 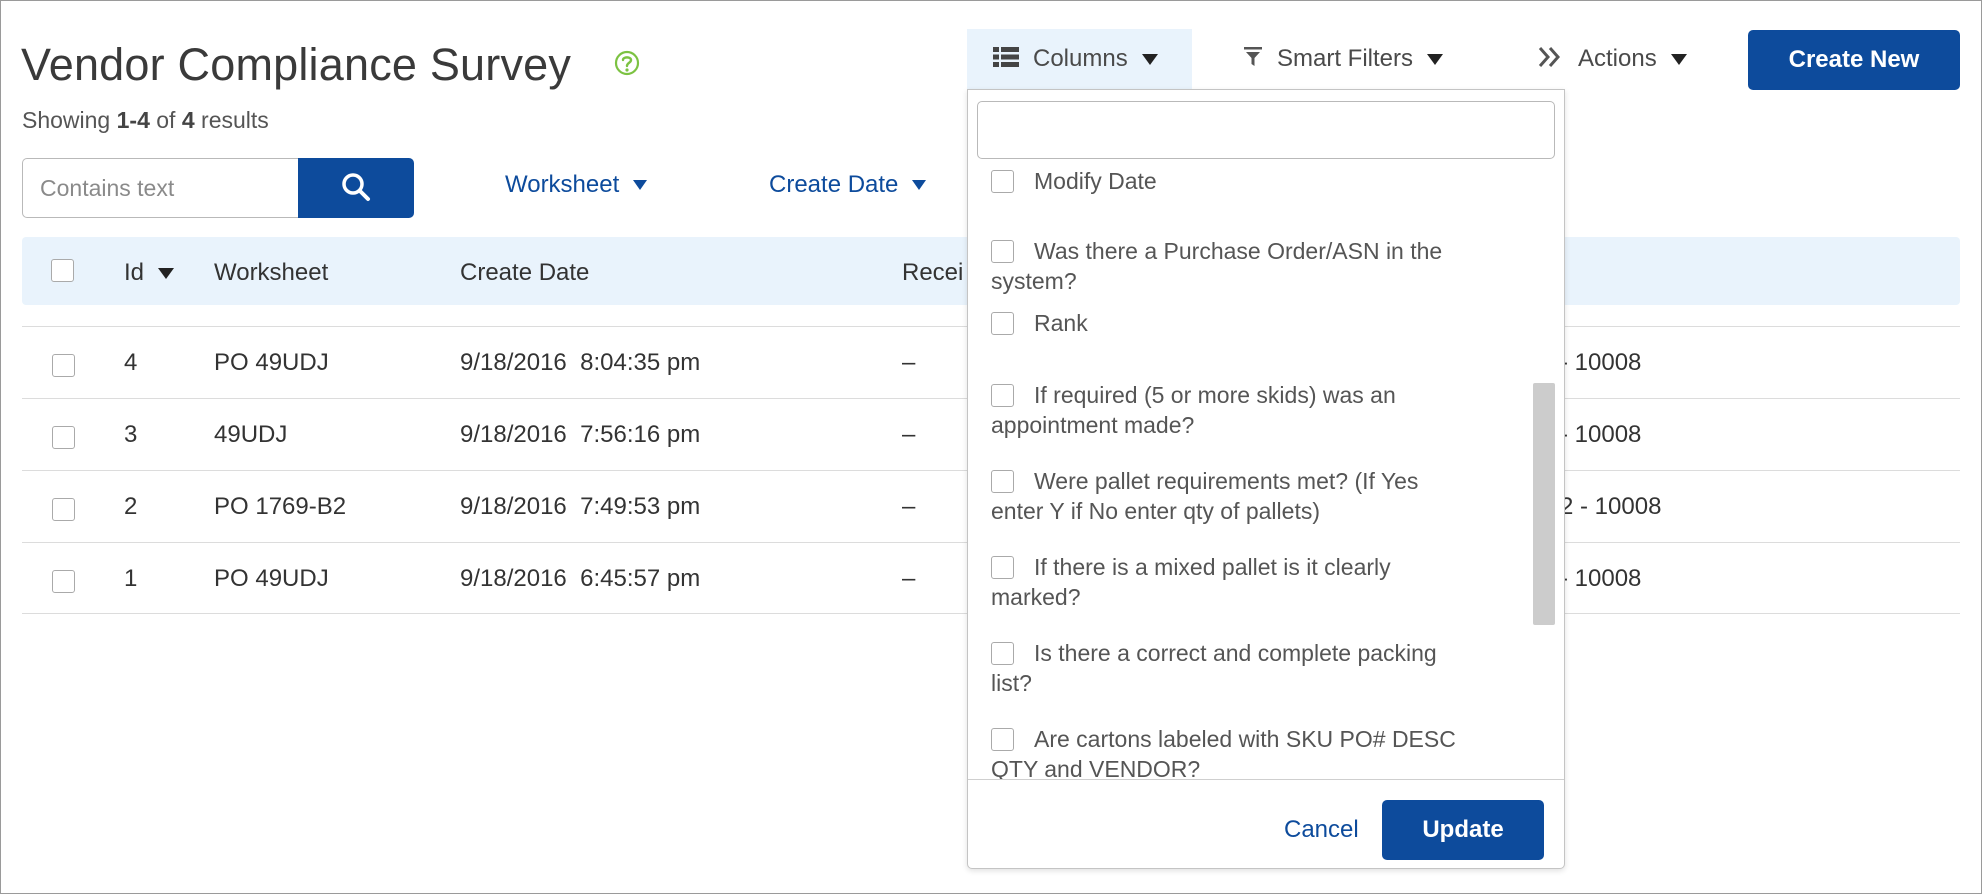 I want to click on create-date-filter: Create Date, so click(x=848, y=185).